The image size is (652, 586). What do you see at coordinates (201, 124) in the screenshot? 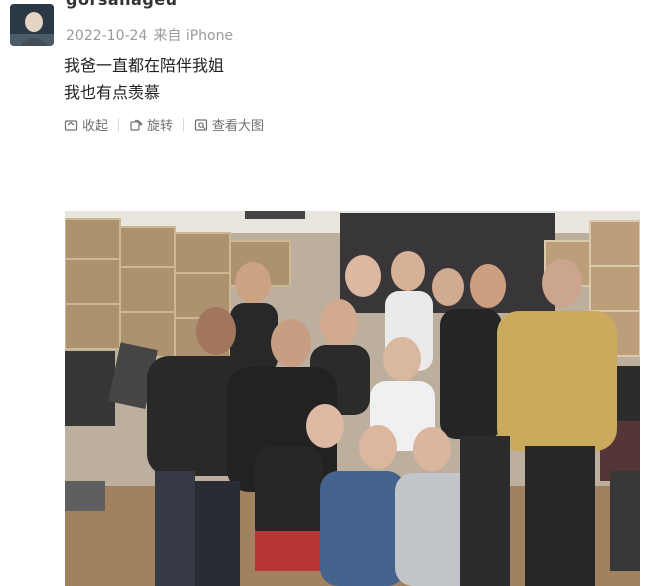
I see `view-large-image-icon` at bounding box center [201, 124].